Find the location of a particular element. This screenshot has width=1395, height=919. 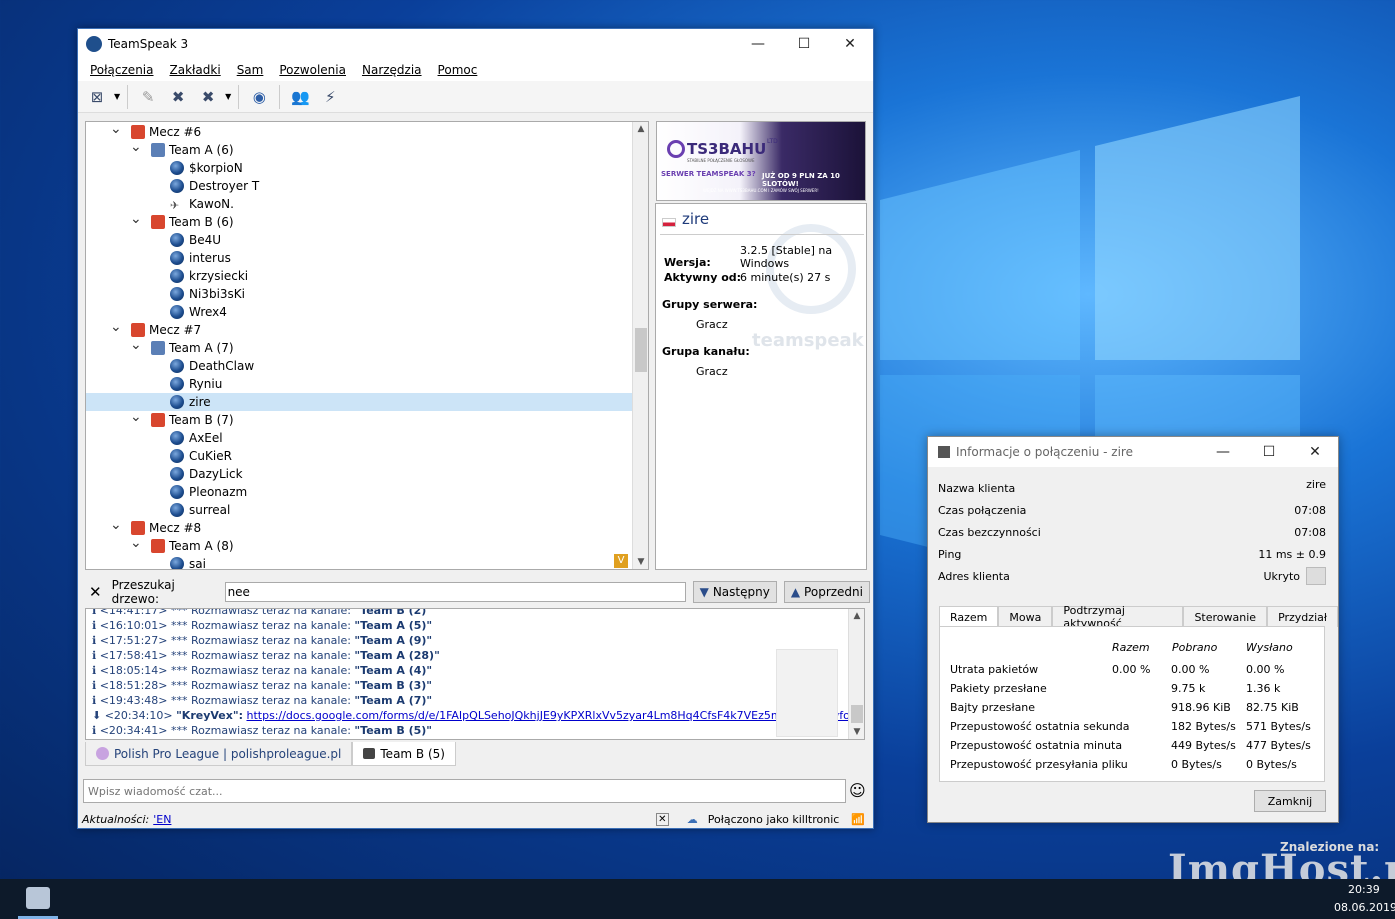

tree-user: DazyLick is located at coordinates (359, 474).